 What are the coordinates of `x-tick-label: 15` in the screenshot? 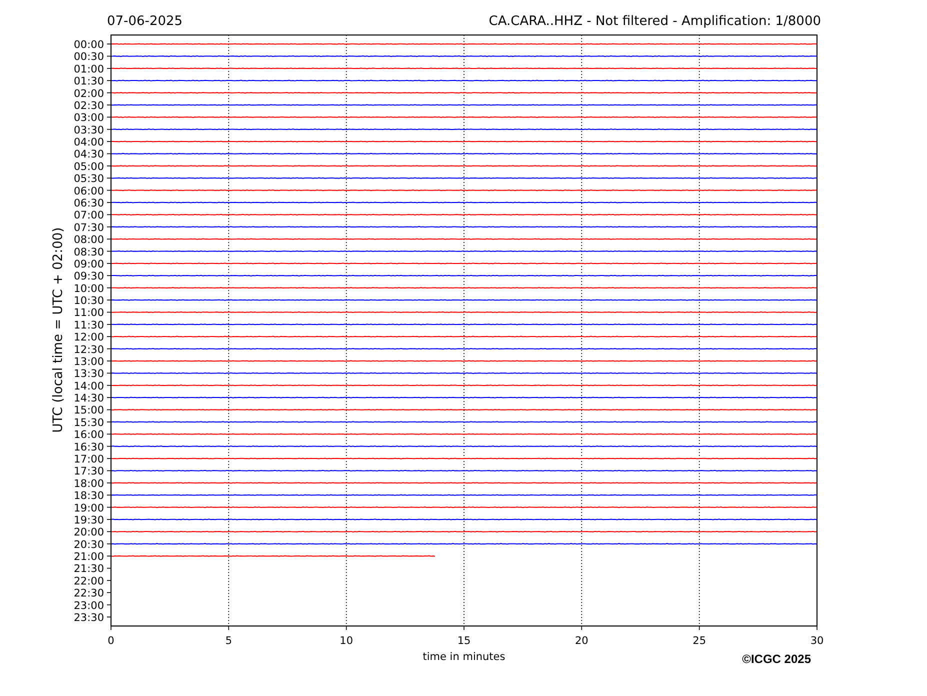 It's located at (464, 641).